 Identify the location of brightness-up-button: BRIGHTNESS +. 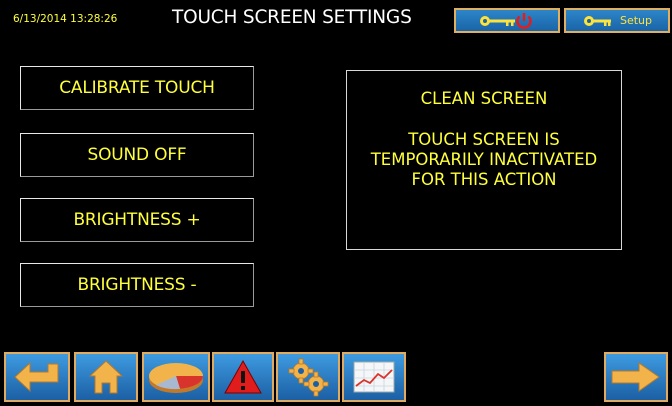
(137, 220).